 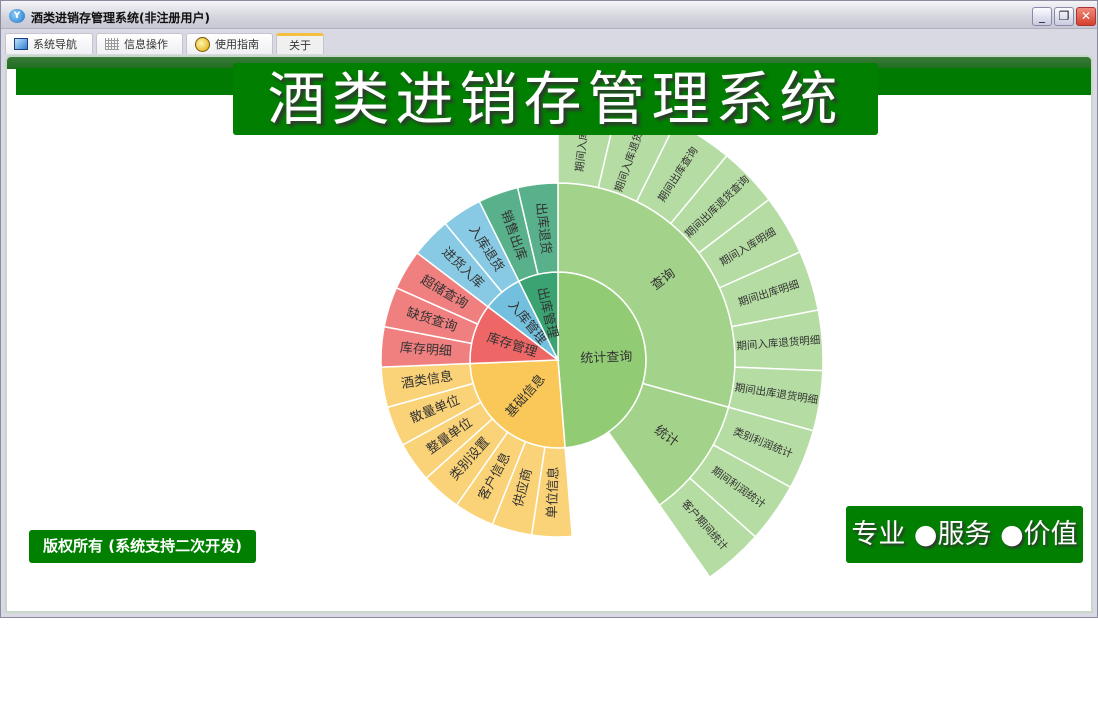 What do you see at coordinates (21, 44) in the screenshot?
I see `monitor-icon` at bounding box center [21, 44].